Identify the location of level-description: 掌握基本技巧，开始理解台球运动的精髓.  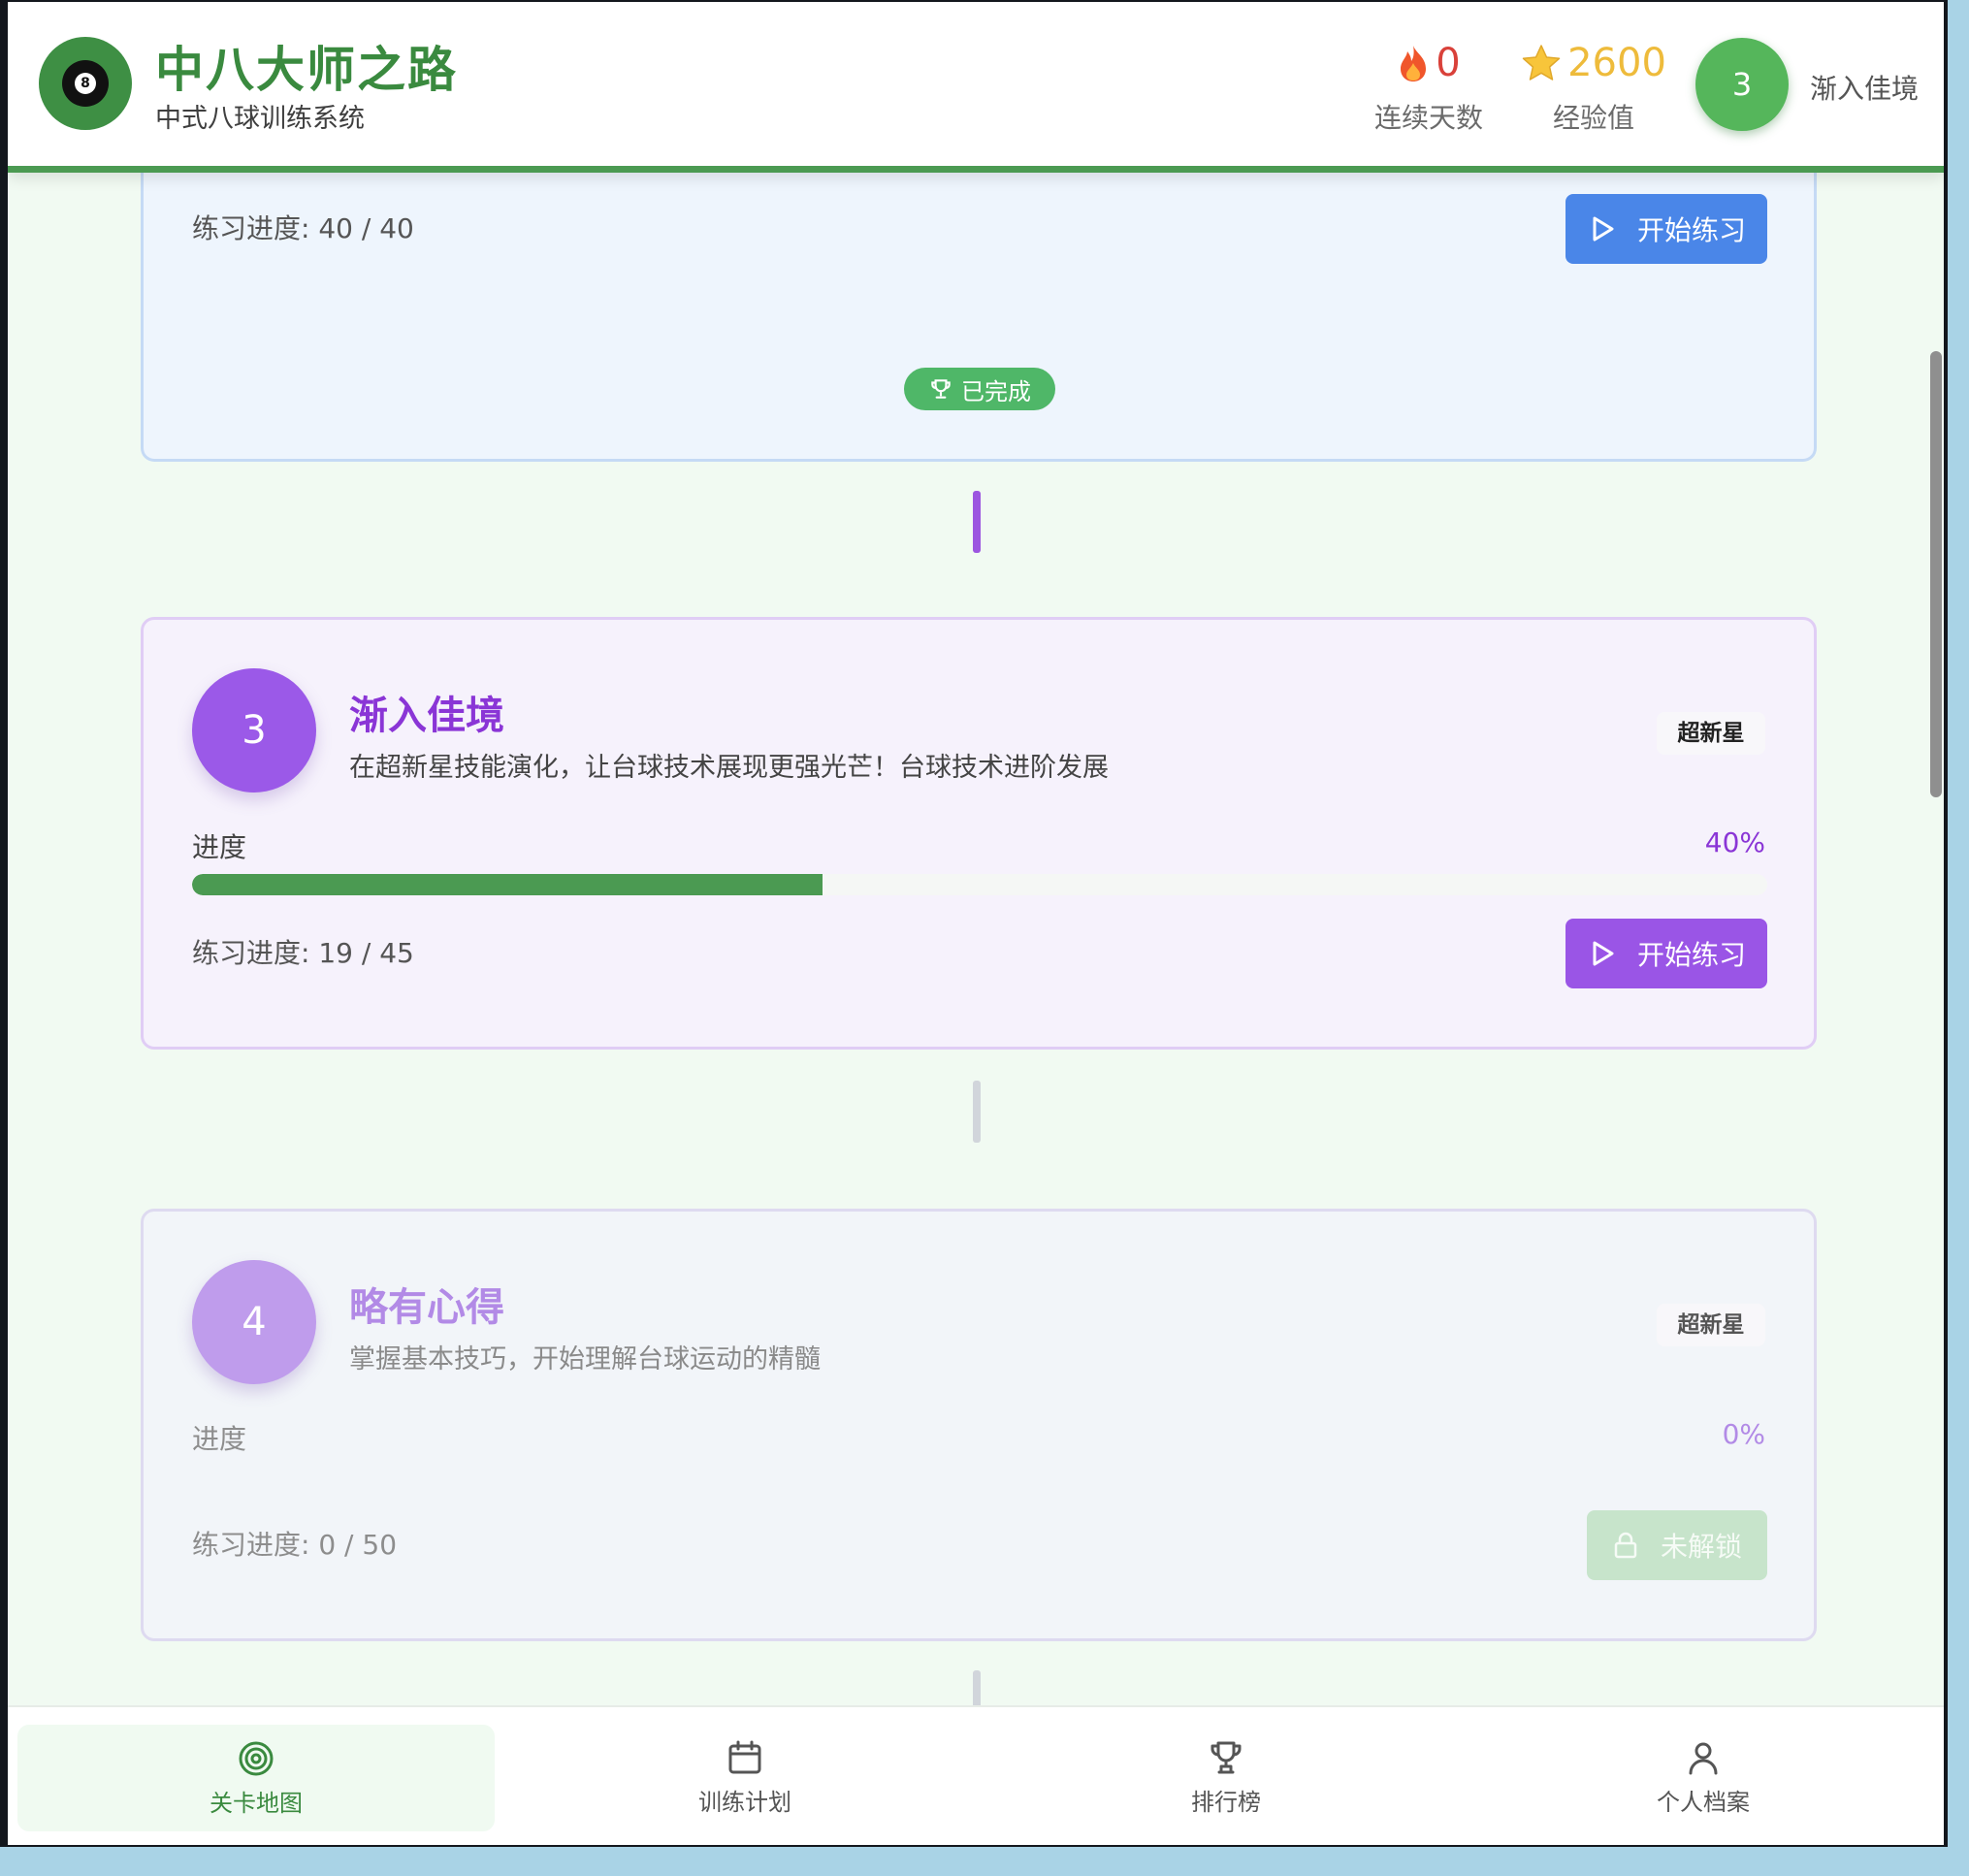
(585, 1359).